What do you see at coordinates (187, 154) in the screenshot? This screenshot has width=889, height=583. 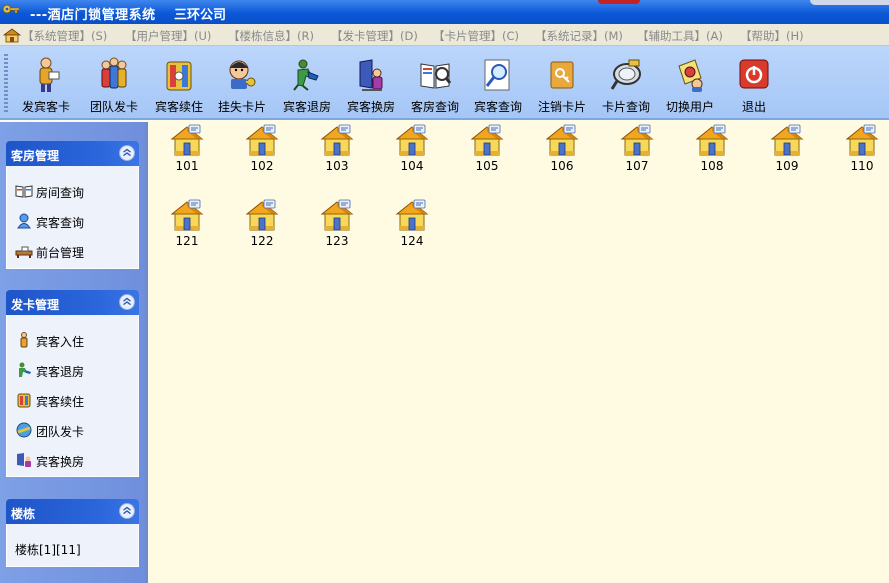 I see `room-tile: 101` at bounding box center [187, 154].